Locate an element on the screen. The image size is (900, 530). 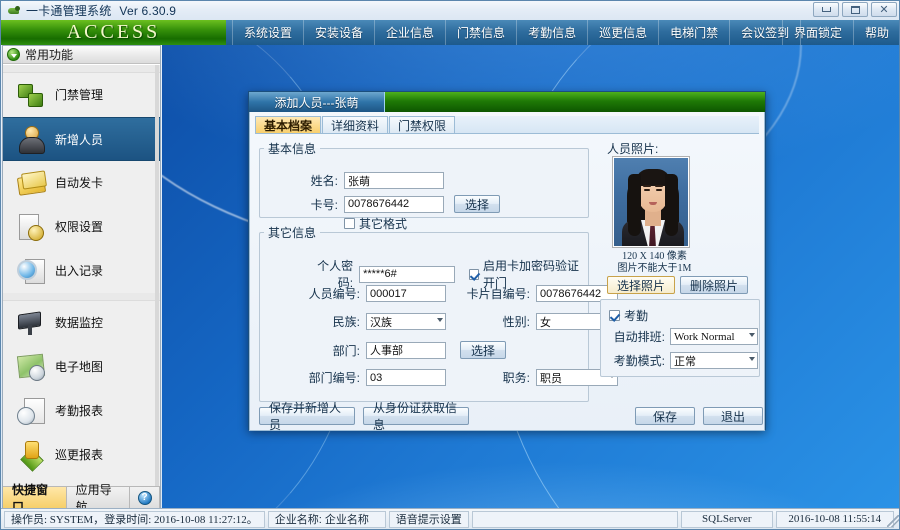
window-title-text: 一卡通管理系统 is located at coordinates (69, 11).